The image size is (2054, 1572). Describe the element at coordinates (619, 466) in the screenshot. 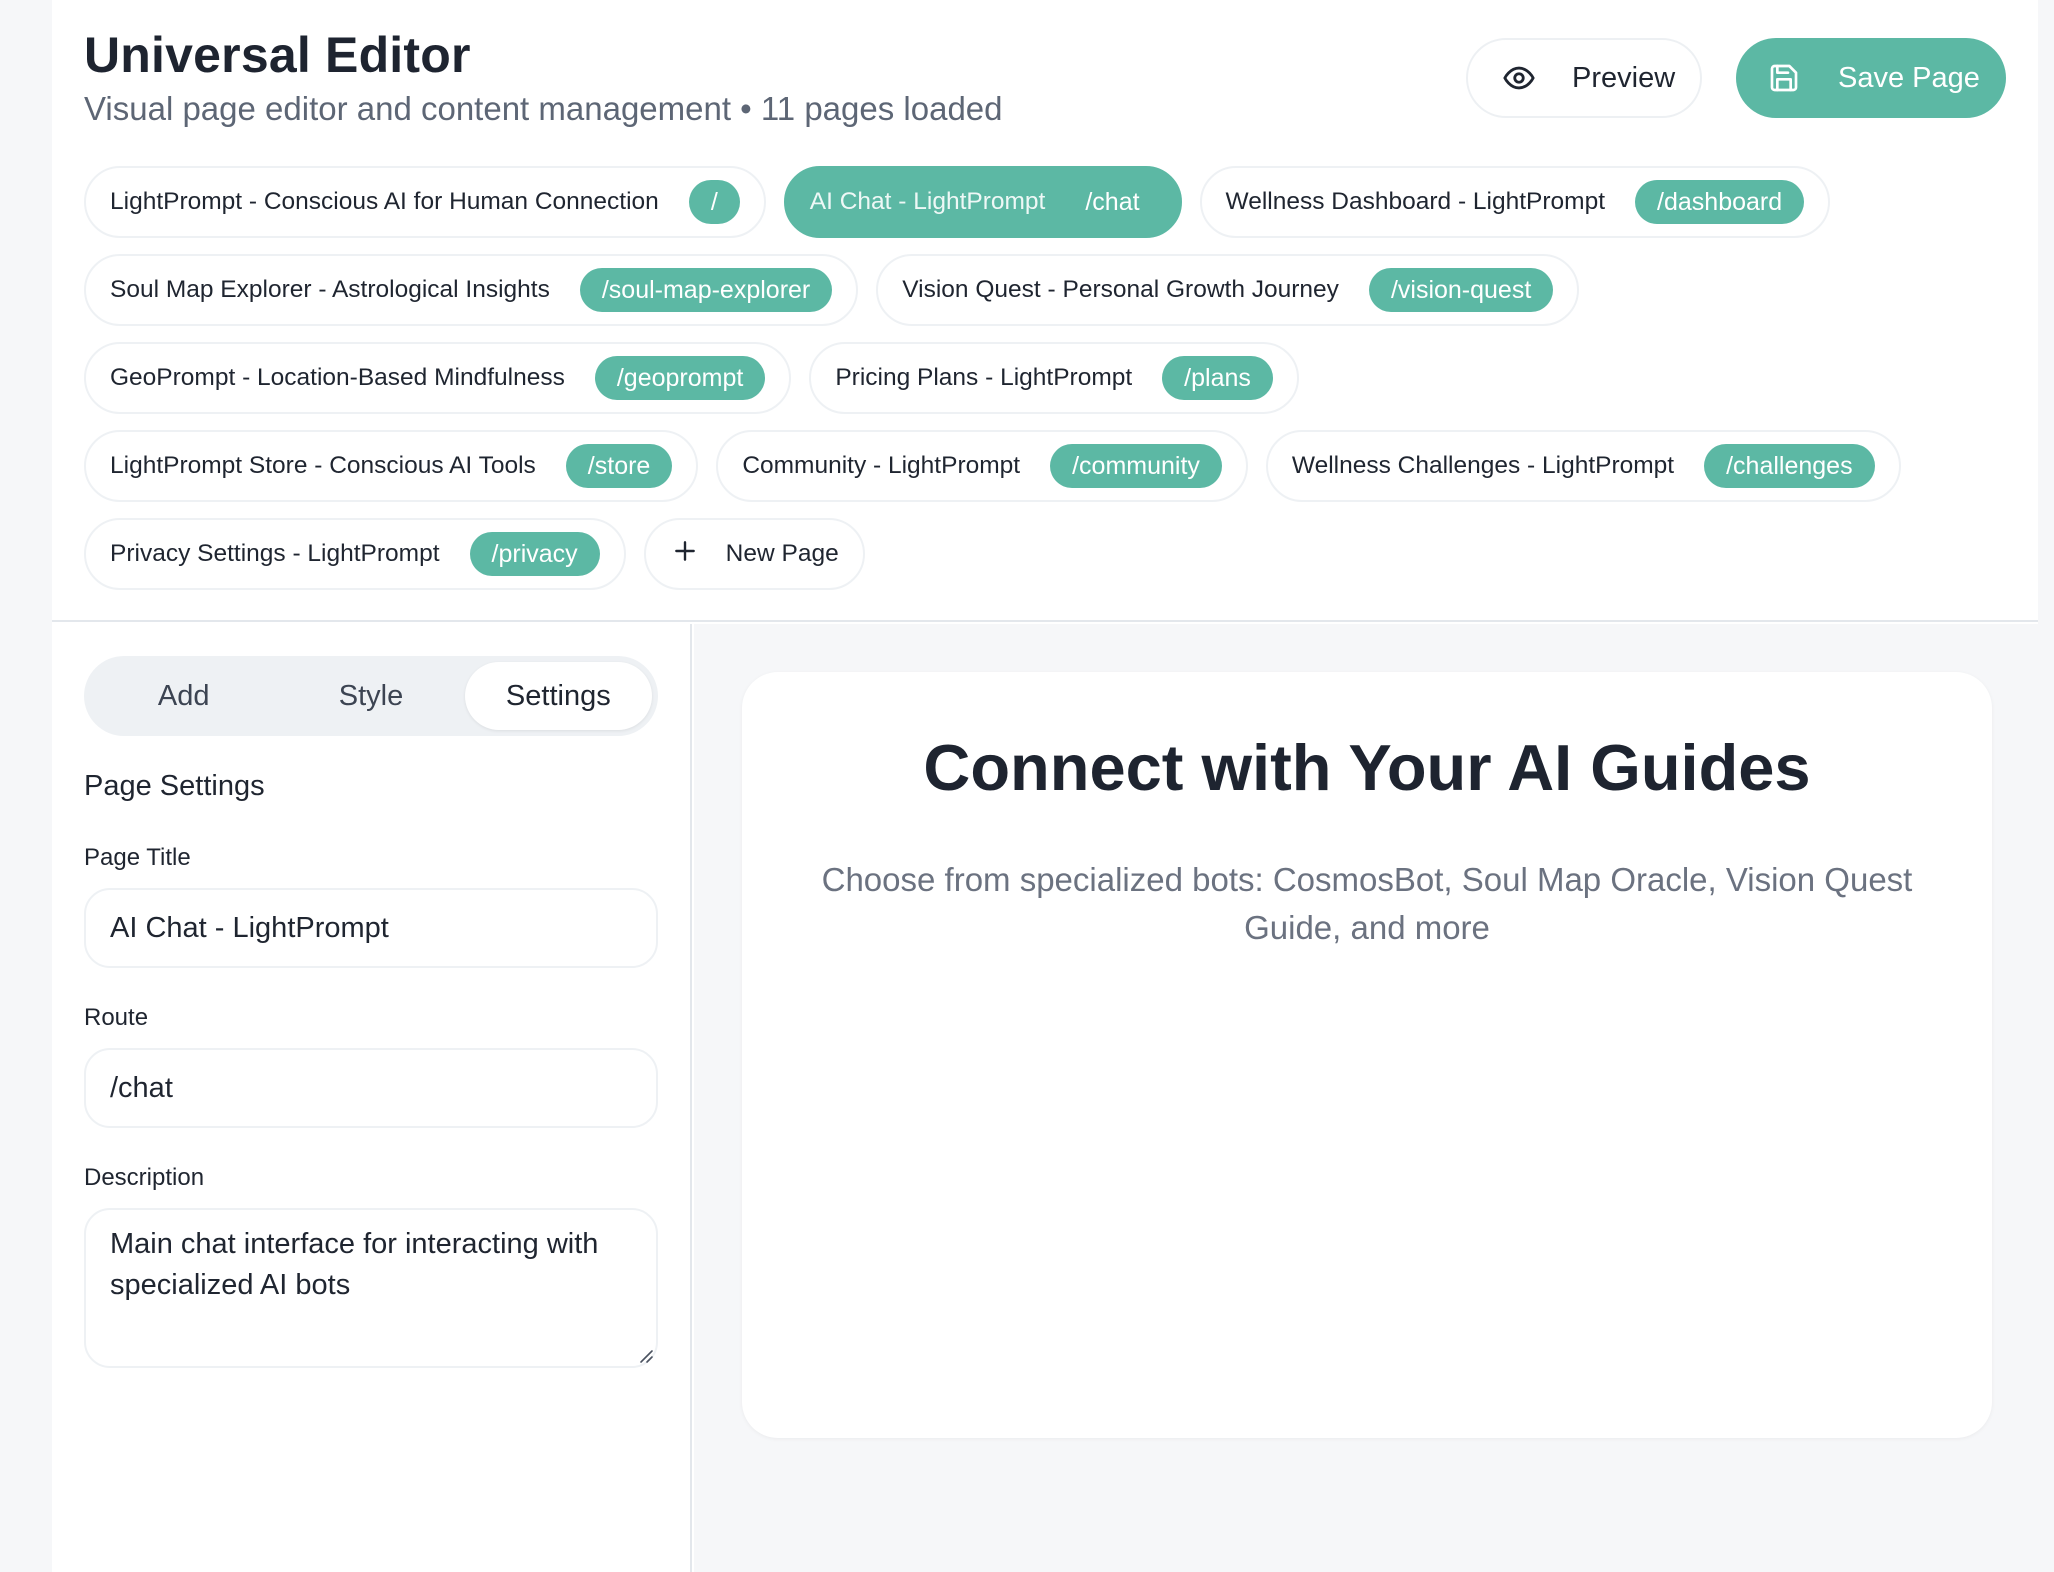

I see `page-chip-route: /store` at that location.